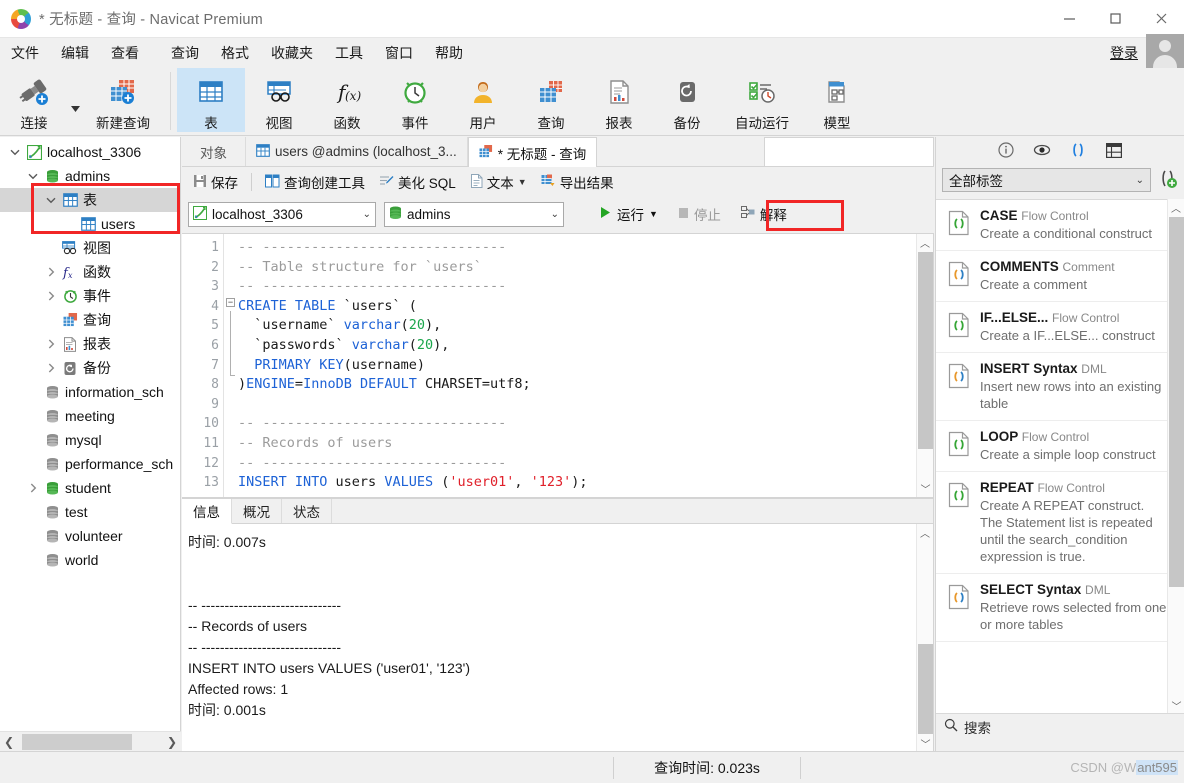  What do you see at coordinates (90, 392) in the screenshot?
I see `tree-node-information_sch: information_sch` at bounding box center [90, 392].